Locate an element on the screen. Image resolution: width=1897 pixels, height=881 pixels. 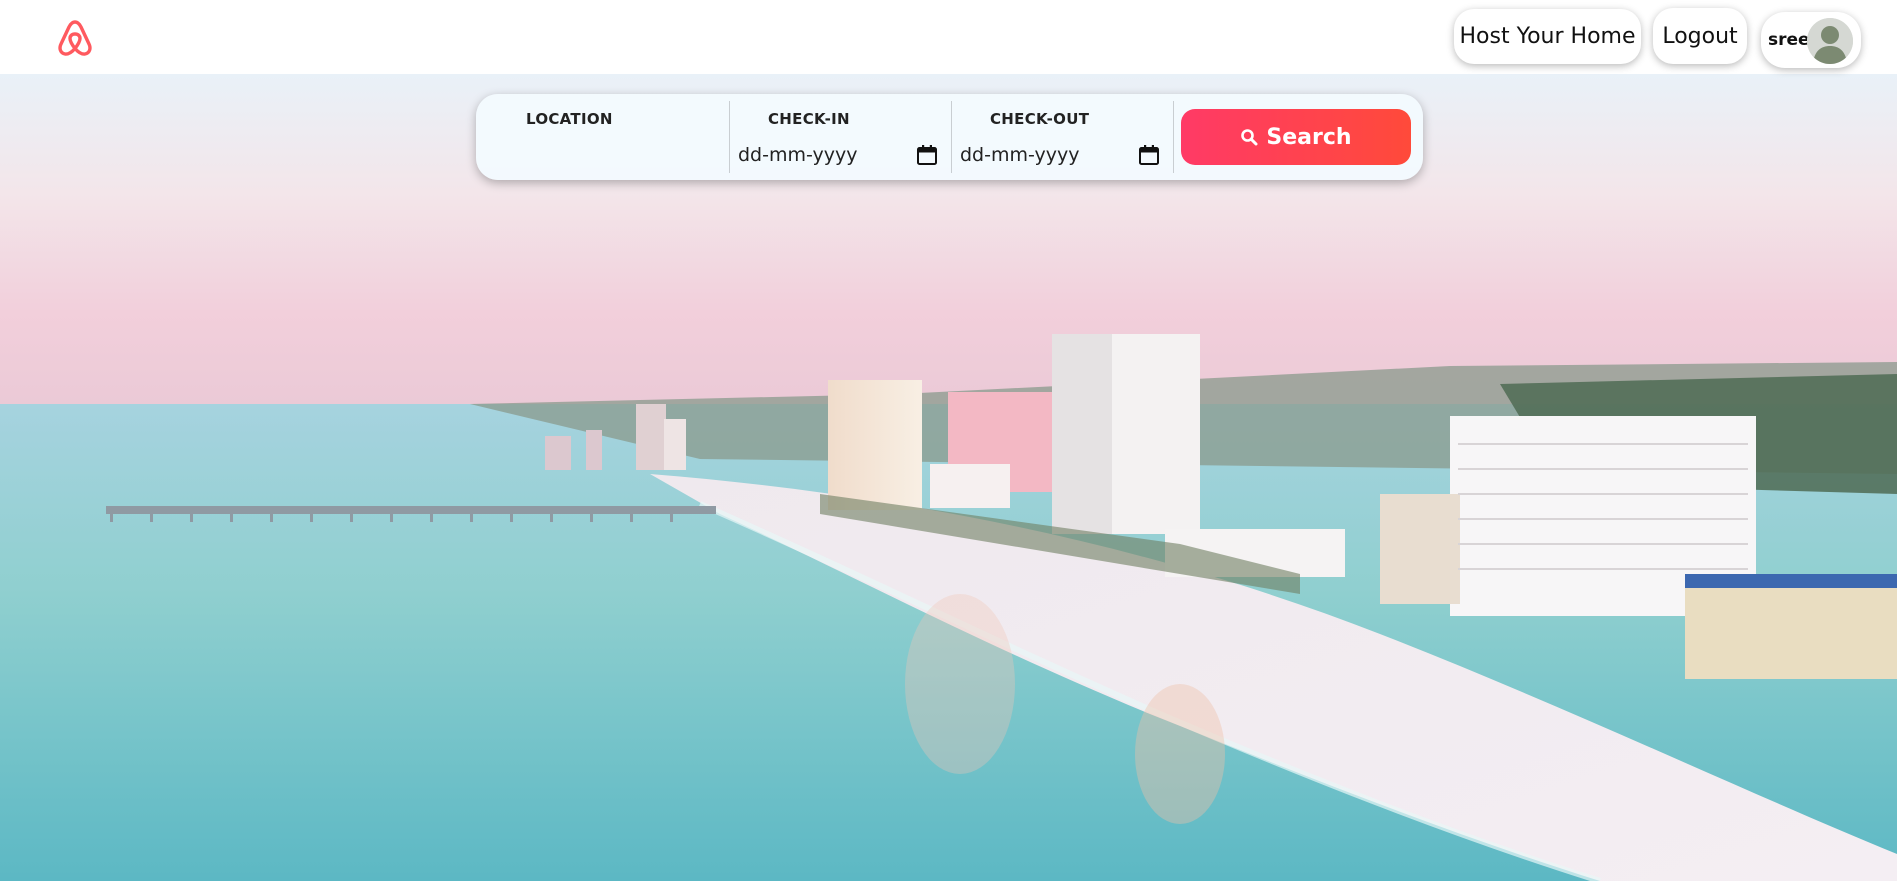
user-name: sree is located at coordinates (1789, 40).